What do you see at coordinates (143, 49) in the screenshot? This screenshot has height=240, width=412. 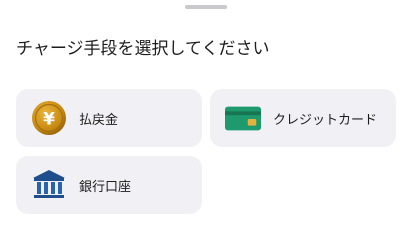 I see `sheet-title: チャージ手段を選択してください` at bounding box center [143, 49].